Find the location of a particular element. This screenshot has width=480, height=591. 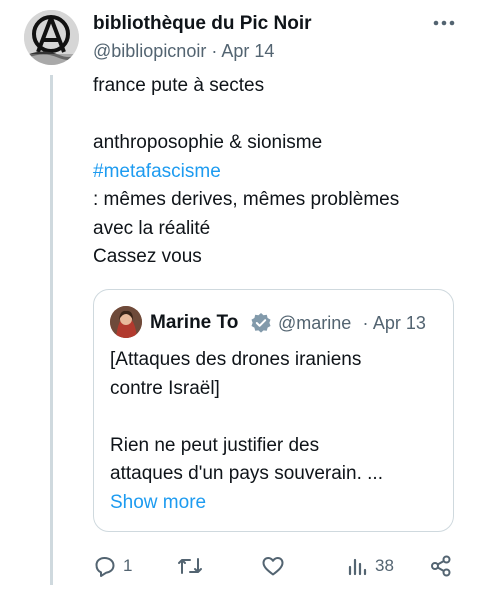

author-name: bibliothèque du Pic Noir is located at coordinates (283, 24).